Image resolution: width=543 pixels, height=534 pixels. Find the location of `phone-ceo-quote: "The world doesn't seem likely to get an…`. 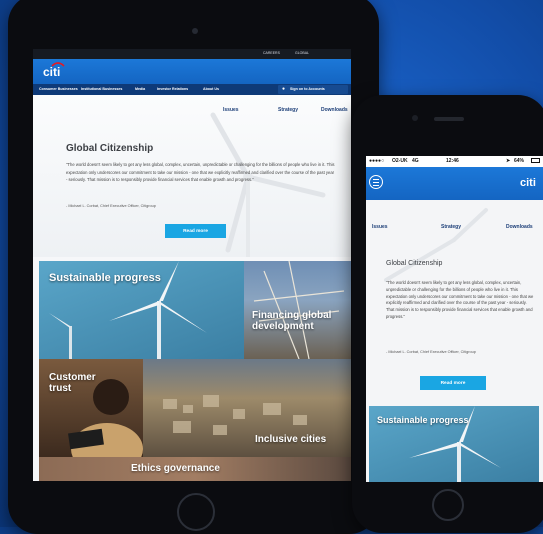

phone-ceo-quote: "The world doesn't seem likely to get an… is located at coordinates (460, 299).